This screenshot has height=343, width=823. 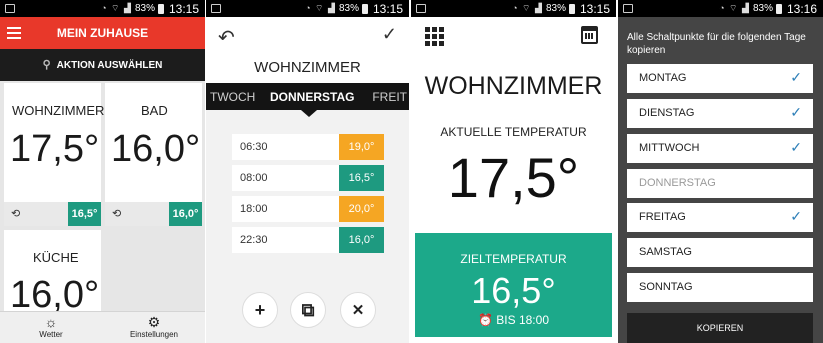 What do you see at coordinates (589, 35) in the screenshot?
I see `calendar-icon` at bounding box center [589, 35].